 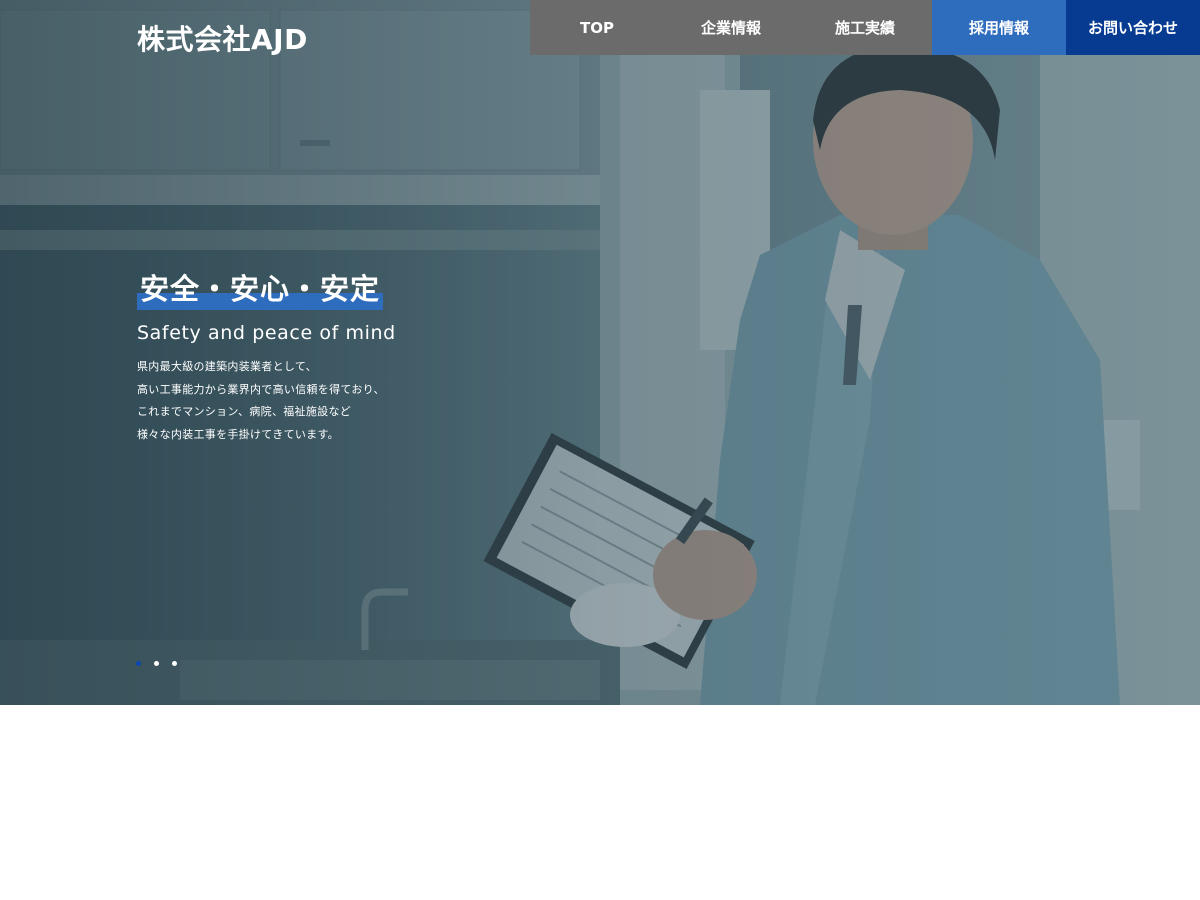 I want to click on hero-body-line: 様々な内装工事を手掛けてきています。, so click(x=238, y=434).